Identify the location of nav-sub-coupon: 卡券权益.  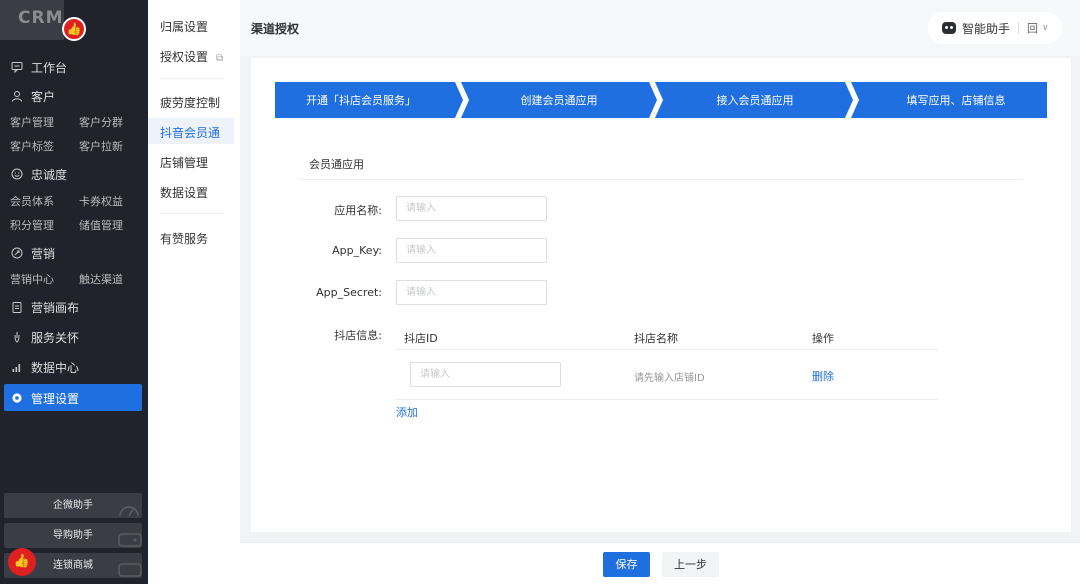
(101, 201).